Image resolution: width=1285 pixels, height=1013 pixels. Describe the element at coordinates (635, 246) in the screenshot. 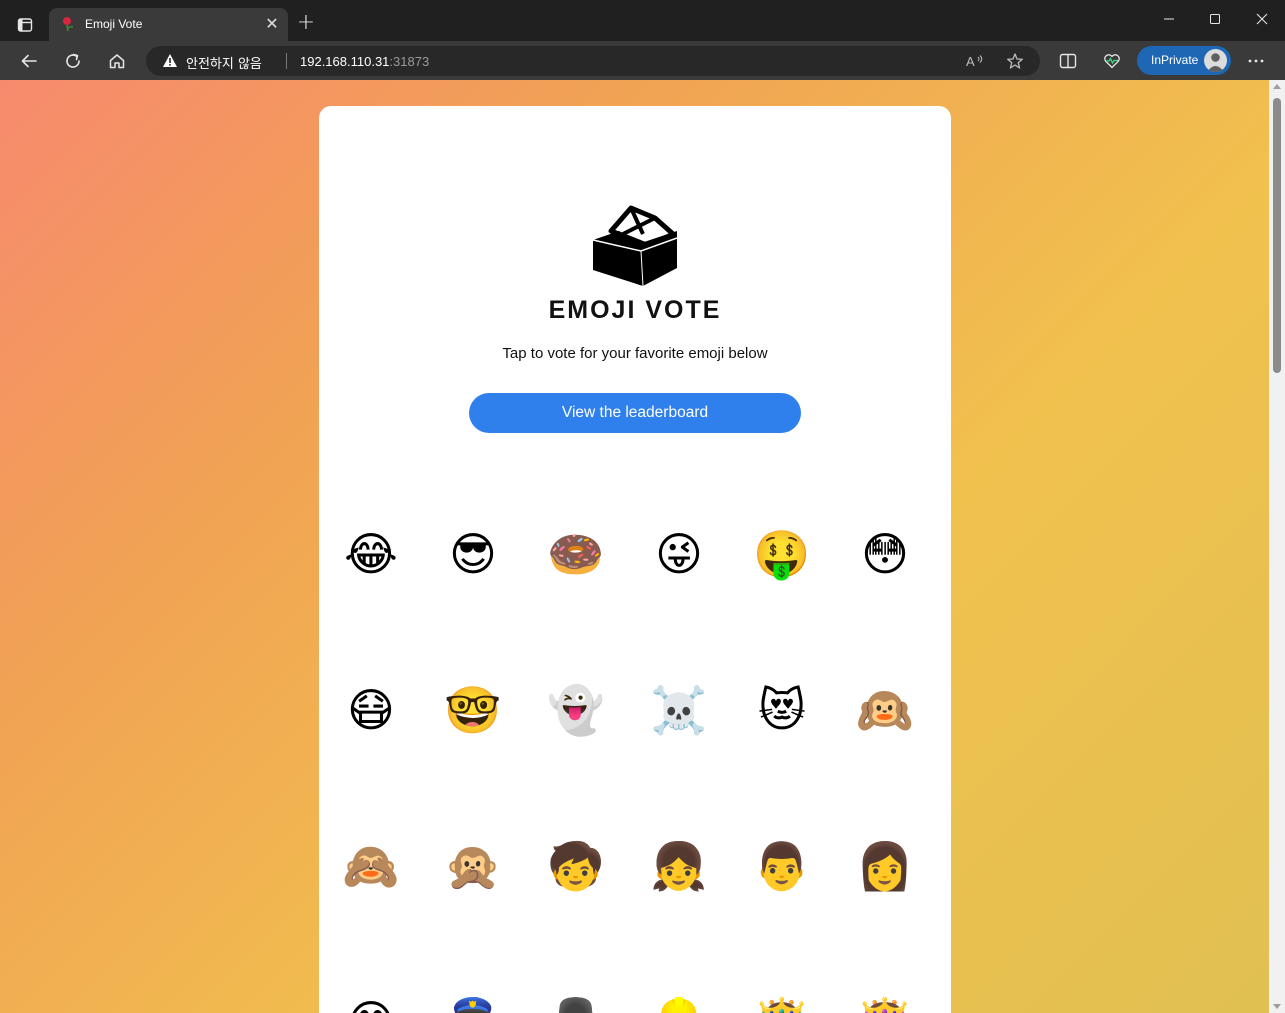

I see `ballot-box-icon` at that location.